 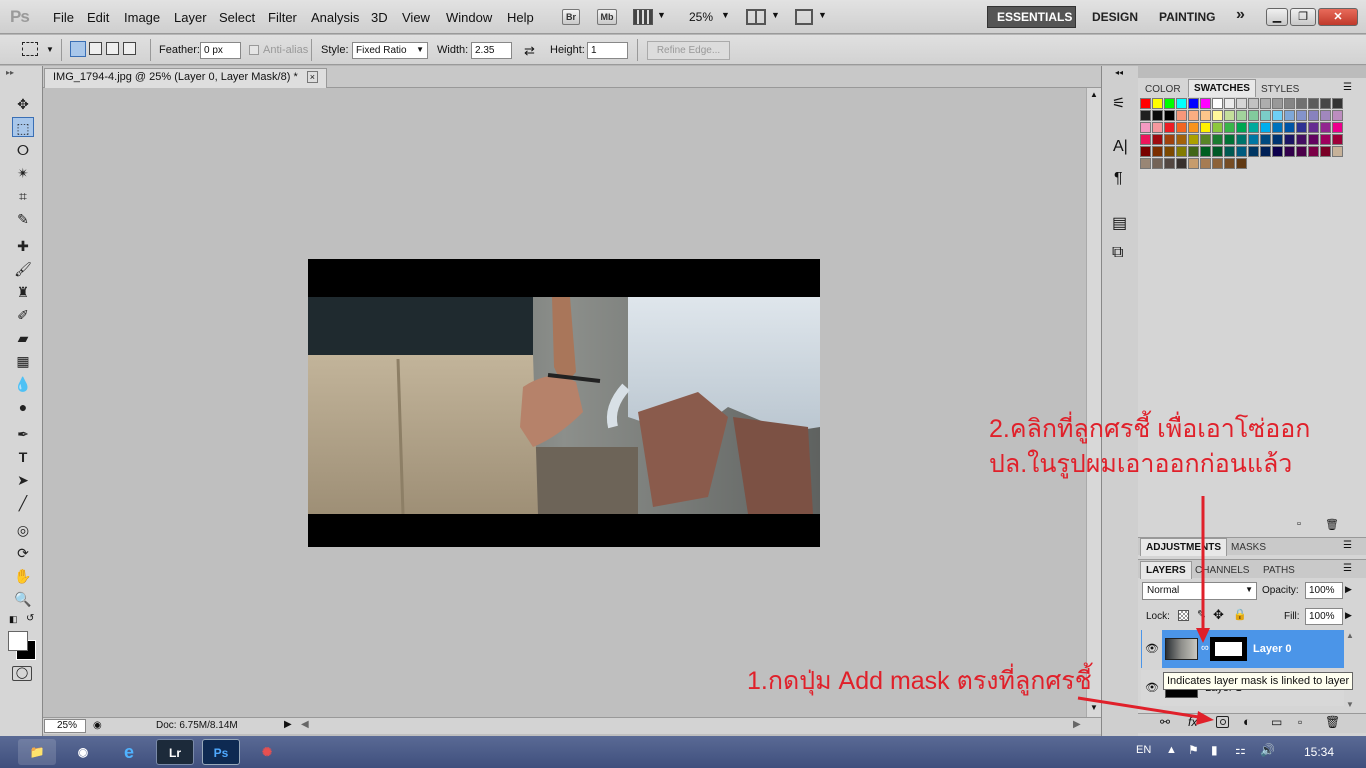 What do you see at coordinates (83, 752) in the screenshot?
I see `chrome-icon: ◉` at bounding box center [83, 752].